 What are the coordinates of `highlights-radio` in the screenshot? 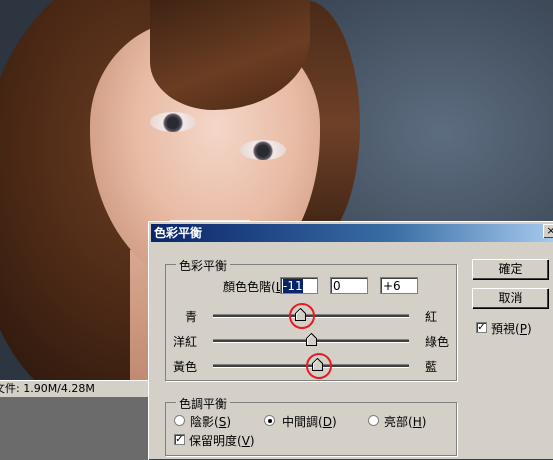 It's located at (373, 420).